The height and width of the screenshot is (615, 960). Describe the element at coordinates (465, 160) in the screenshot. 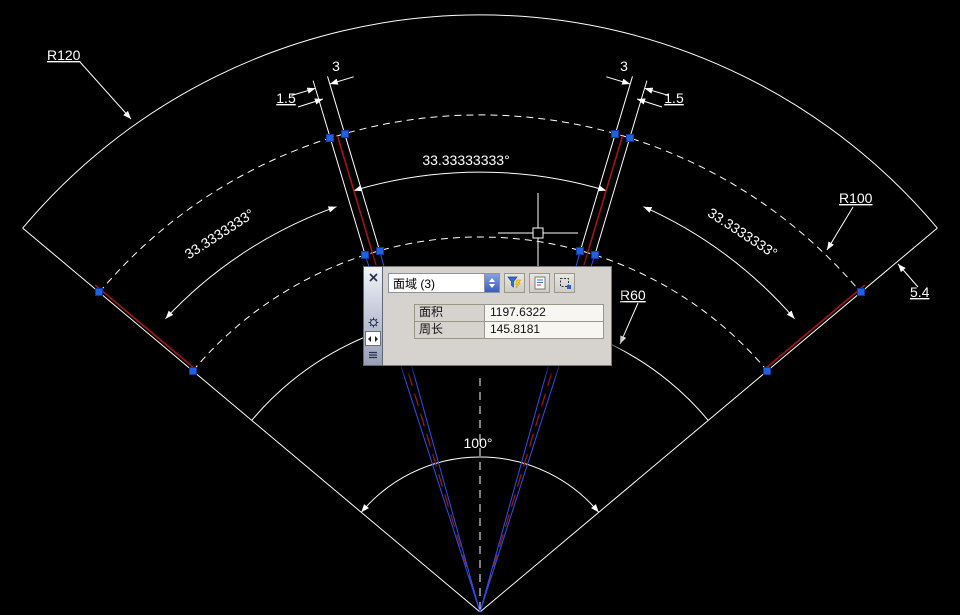

I see `label-angle-top: 33.33333333°` at that location.